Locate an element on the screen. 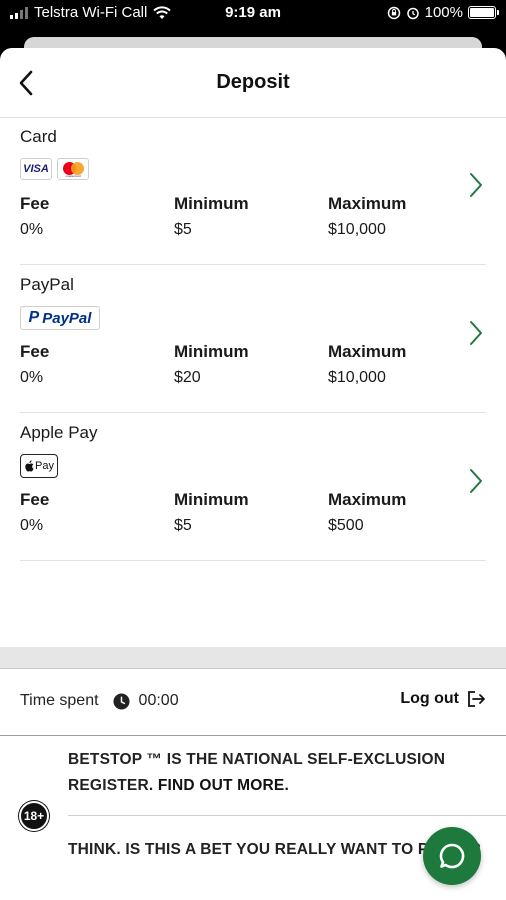 This screenshot has height=900, width=506. chat-bubble-icon is located at coordinates (452, 856).